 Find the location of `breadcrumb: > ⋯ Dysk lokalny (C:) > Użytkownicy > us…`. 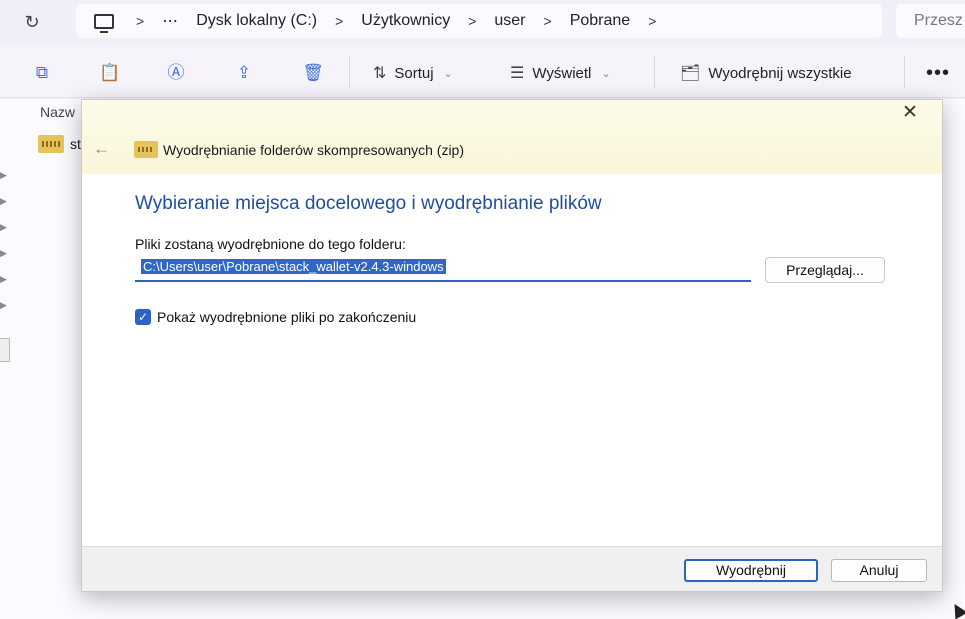

breadcrumb: > ⋯ Dysk lokalny (C:) > Użytkownicy > us… is located at coordinates (479, 21).